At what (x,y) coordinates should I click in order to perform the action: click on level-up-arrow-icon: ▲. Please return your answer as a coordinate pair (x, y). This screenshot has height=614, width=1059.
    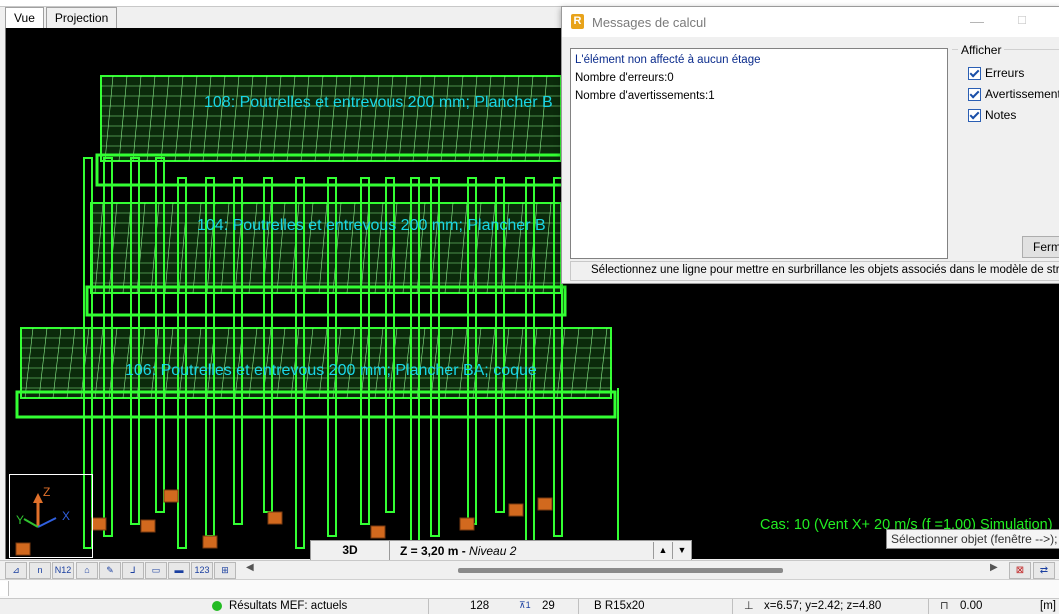
    Looking at the image, I should click on (662, 550).